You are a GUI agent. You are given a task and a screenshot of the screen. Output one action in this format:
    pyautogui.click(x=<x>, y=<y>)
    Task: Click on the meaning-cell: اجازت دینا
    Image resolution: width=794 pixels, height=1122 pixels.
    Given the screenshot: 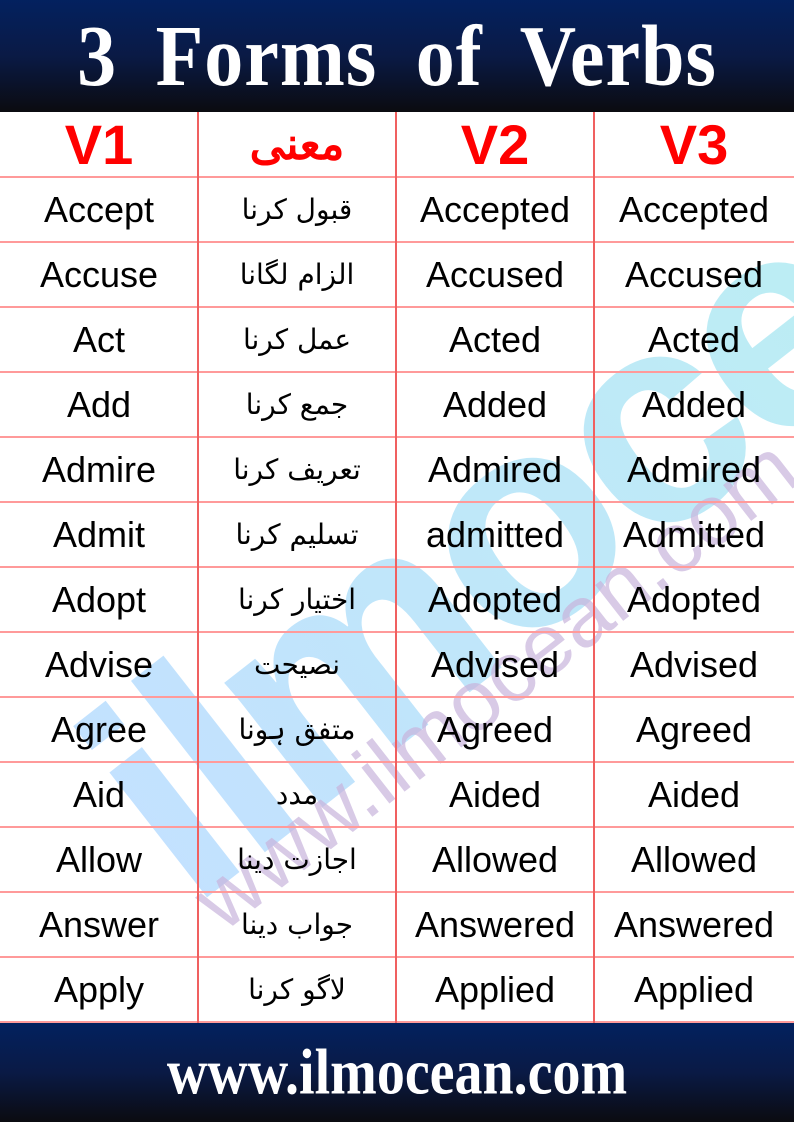 What is the action you would take?
    pyautogui.click(x=297, y=859)
    